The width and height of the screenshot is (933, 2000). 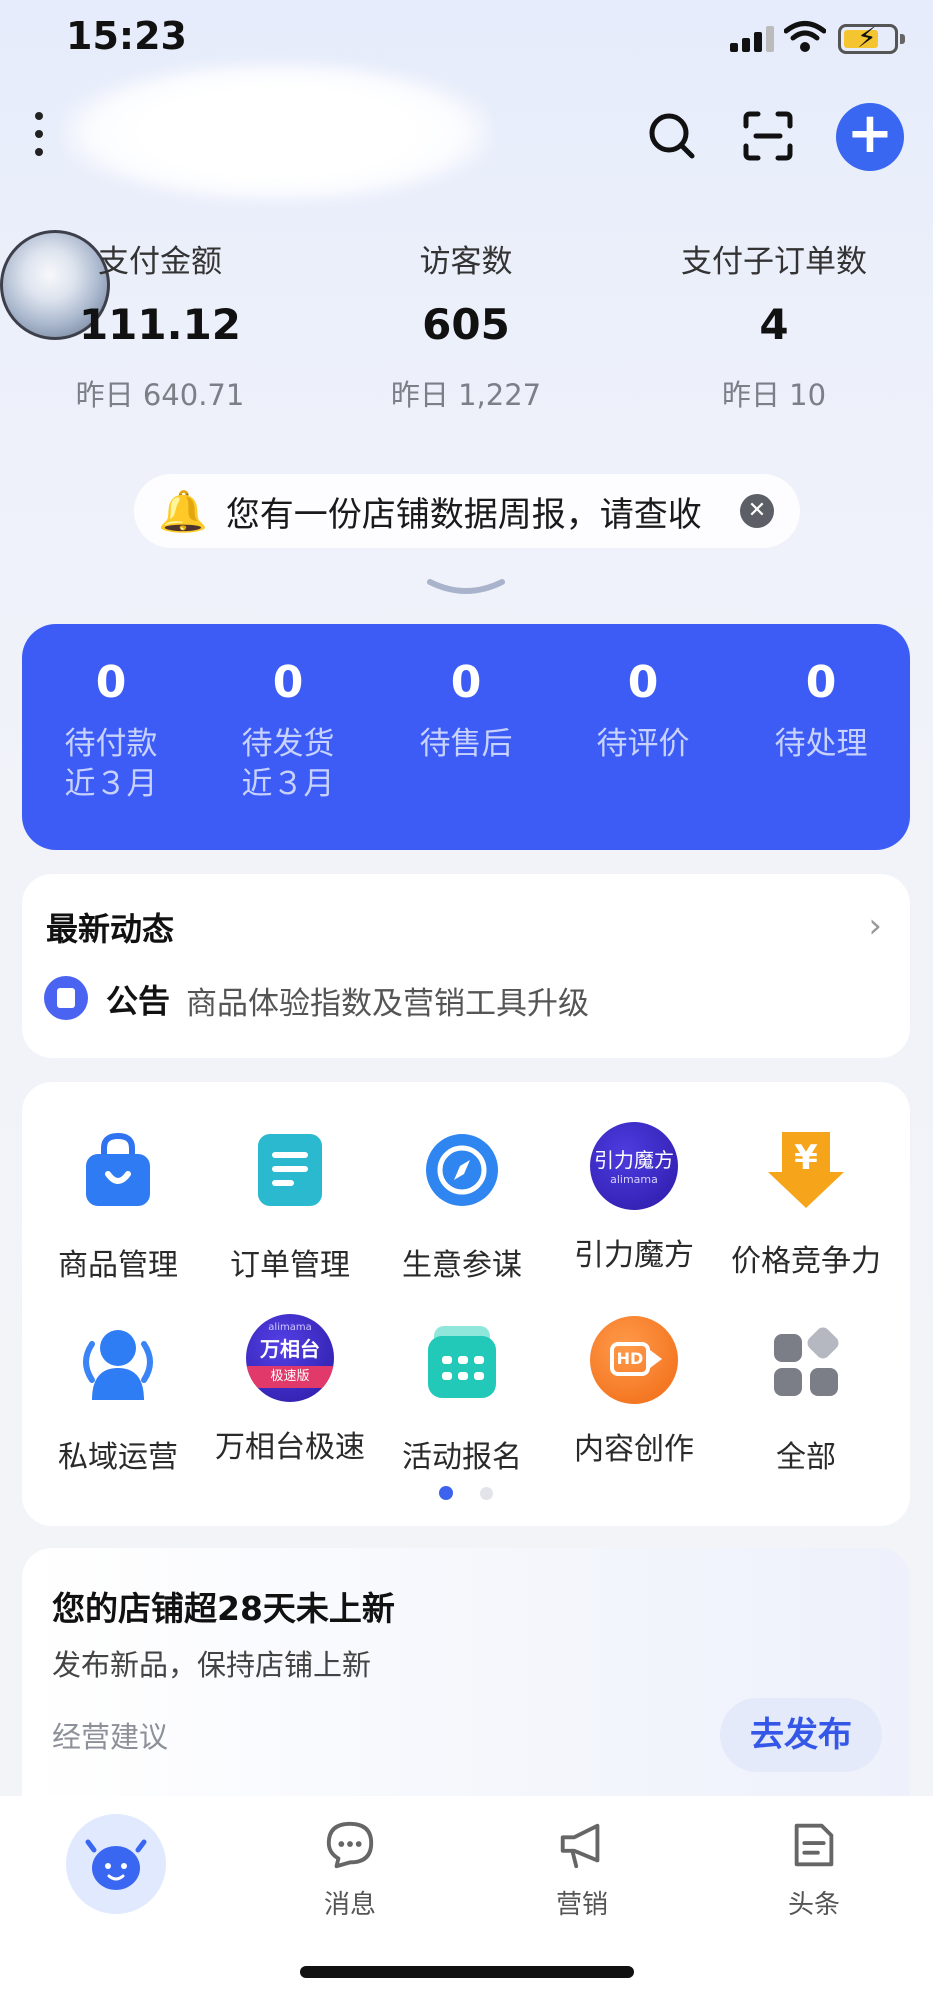 I want to click on stat-label-suborders: 支付子订单数, so click(x=774, y=262).